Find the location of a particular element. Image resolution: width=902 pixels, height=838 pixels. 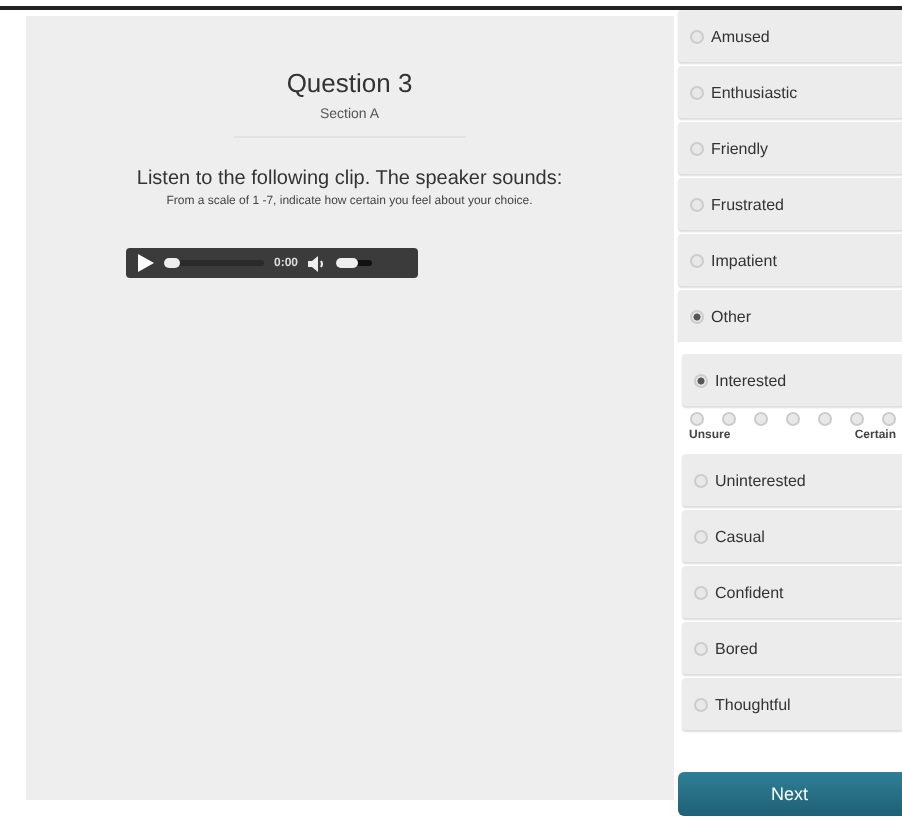

option-row: Thoughtful is located at coordinates (791, 704).